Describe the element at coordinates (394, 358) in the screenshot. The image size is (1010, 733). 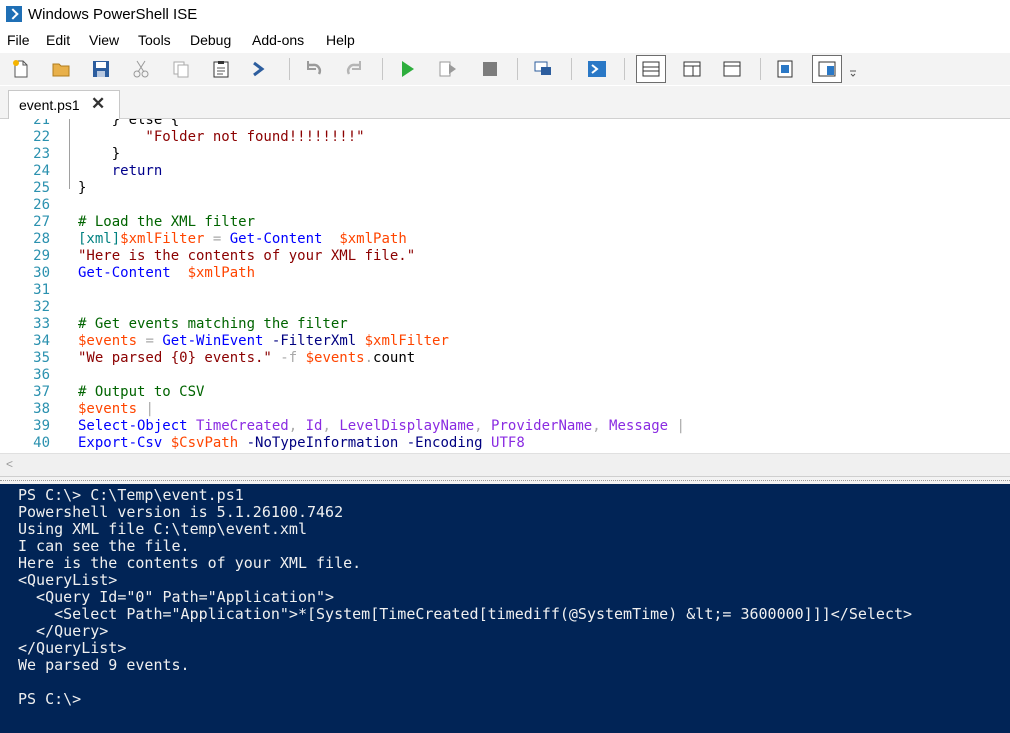
I see `code-token: count` at that location.